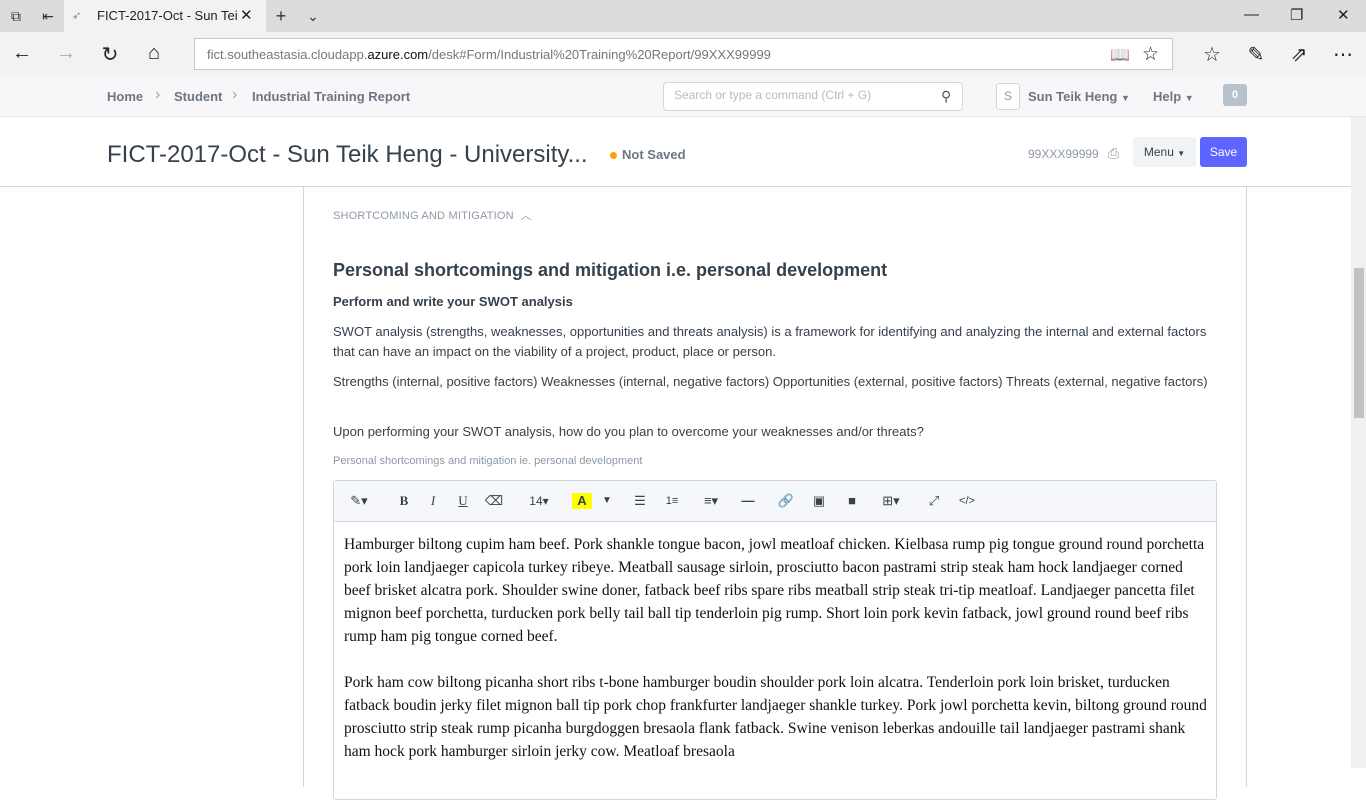 This screenshot has height=800, width=1366. What do you see at coordinates (934, 501) in the screenshot?
I see `fullscreen-icon: ⤢` at bounding box center [934, 501].